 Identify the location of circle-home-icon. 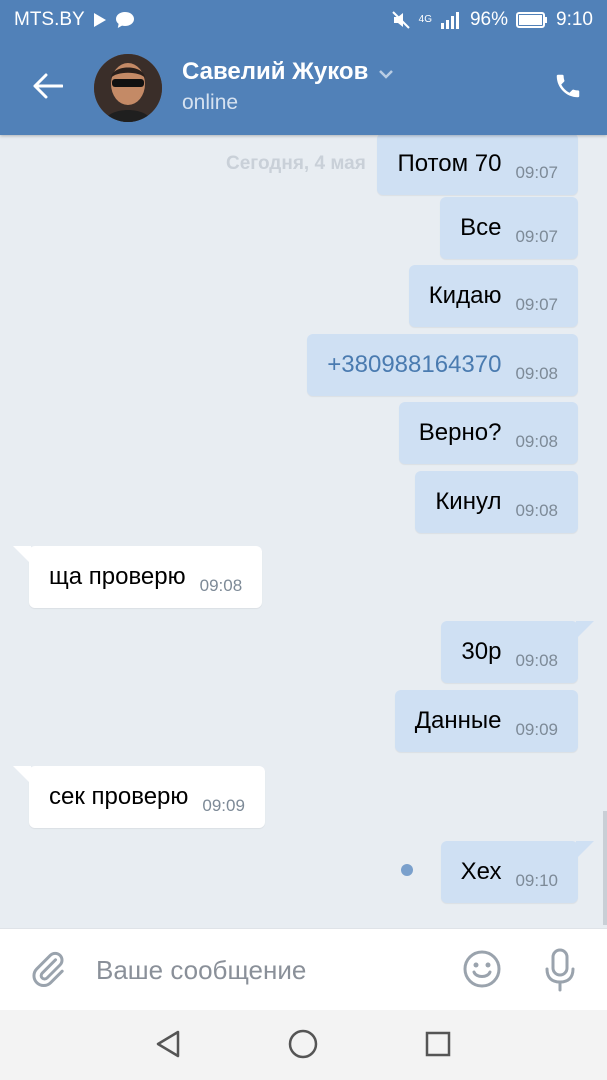
(303, 1046).